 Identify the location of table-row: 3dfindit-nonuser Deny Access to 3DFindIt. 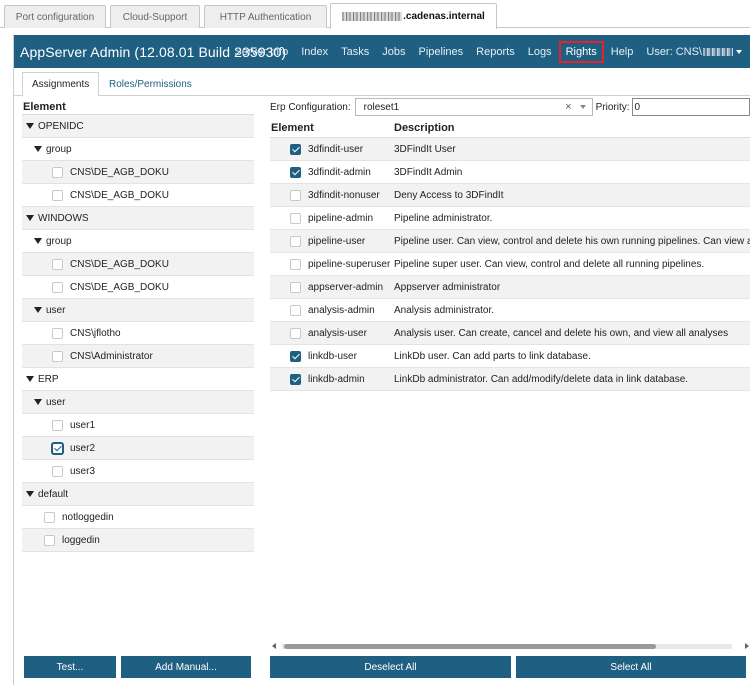
(510, 195).